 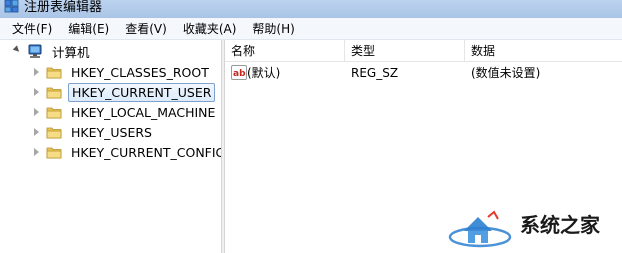 What do you see at coordinates (405, 51) in the screenshot?
I see `column-header-type: 类型` at bounding box center [405, 51].